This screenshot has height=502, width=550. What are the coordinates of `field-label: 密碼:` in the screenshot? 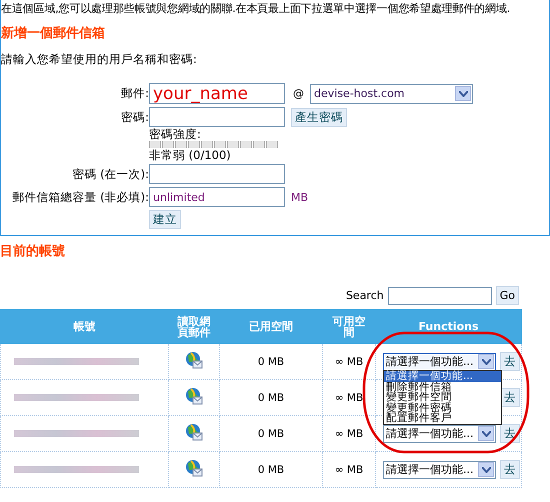 It's located at (134, 117).